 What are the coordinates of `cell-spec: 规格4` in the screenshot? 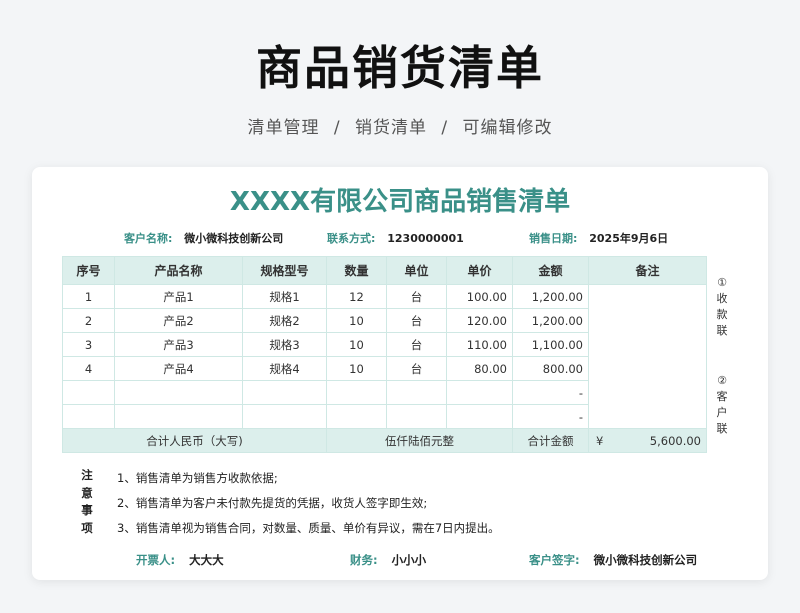 It's located at (284, 368).